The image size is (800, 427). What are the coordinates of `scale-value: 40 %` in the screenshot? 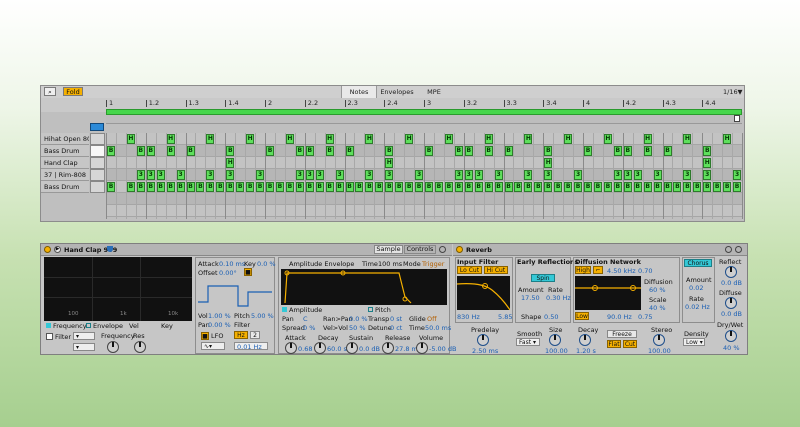 It's located at (657, 308).